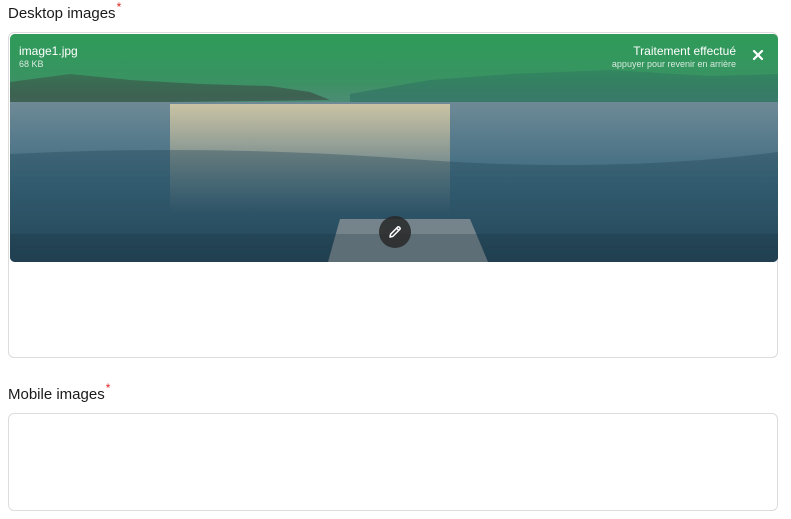 The width and height of the screenshot is (791, 519). Describe the element at coordinates (684, 51) in the screenshot. I see `status-title: Traitement effectué` at that location.